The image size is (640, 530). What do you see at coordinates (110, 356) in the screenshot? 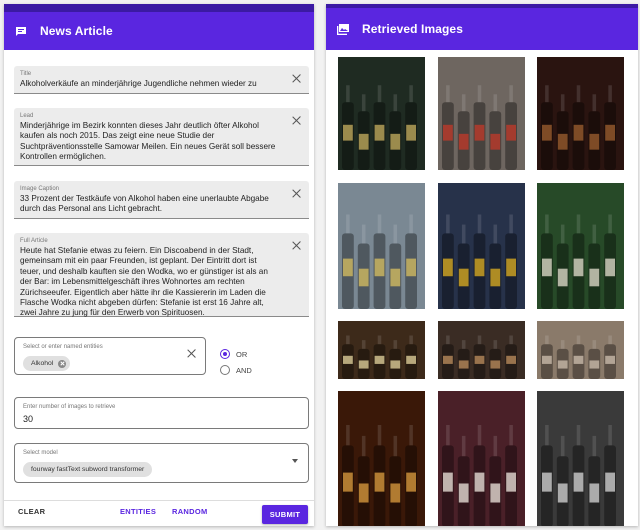
I see `entities-input: Select or enter named entities Alkohol` at bounding box center [110, 356].